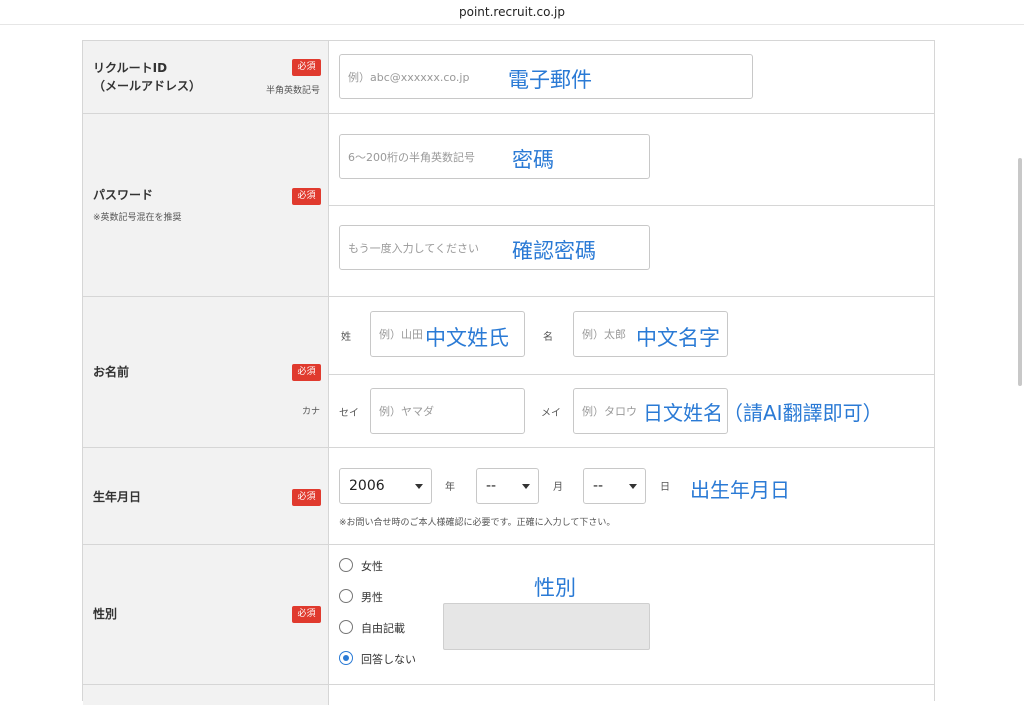  Describe the element at coordinates (414, 248) in the screenshot. I see `password-confirm-placeholder: もう一度入力してください` at that location.